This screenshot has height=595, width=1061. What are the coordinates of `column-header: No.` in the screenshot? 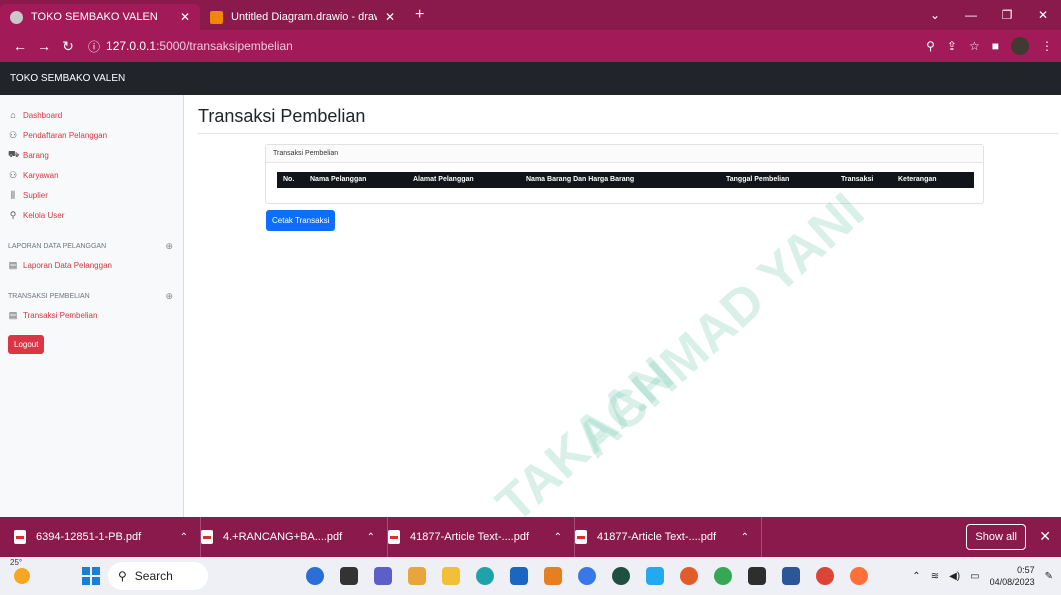 It's located at (288, 179).